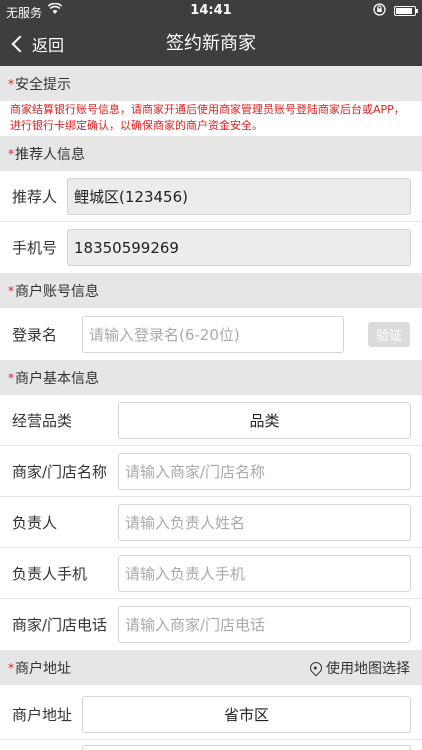 This screenshot has height=750, width=422. I want to click on battery-icon, so click(406, 11).